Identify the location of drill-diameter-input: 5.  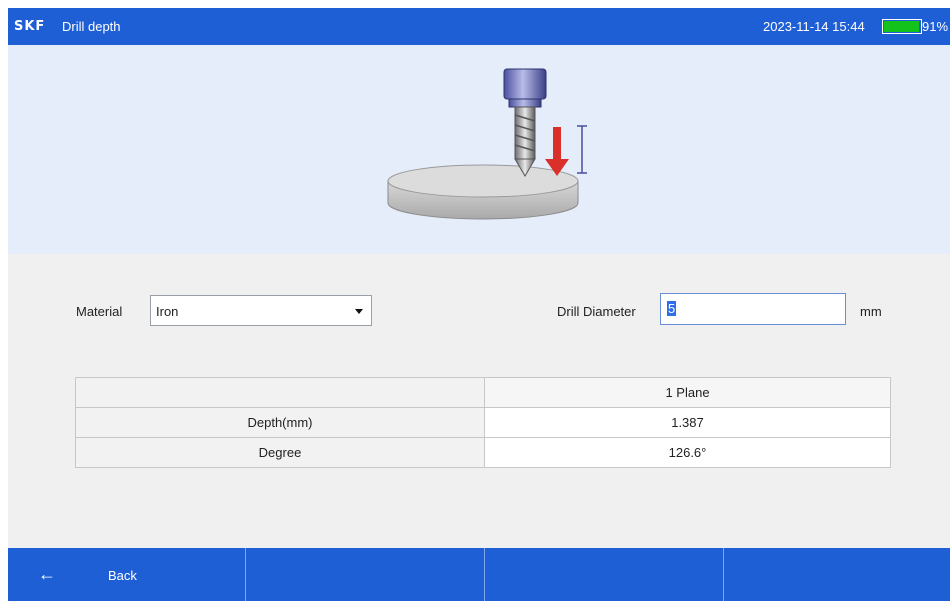
(753, 309).